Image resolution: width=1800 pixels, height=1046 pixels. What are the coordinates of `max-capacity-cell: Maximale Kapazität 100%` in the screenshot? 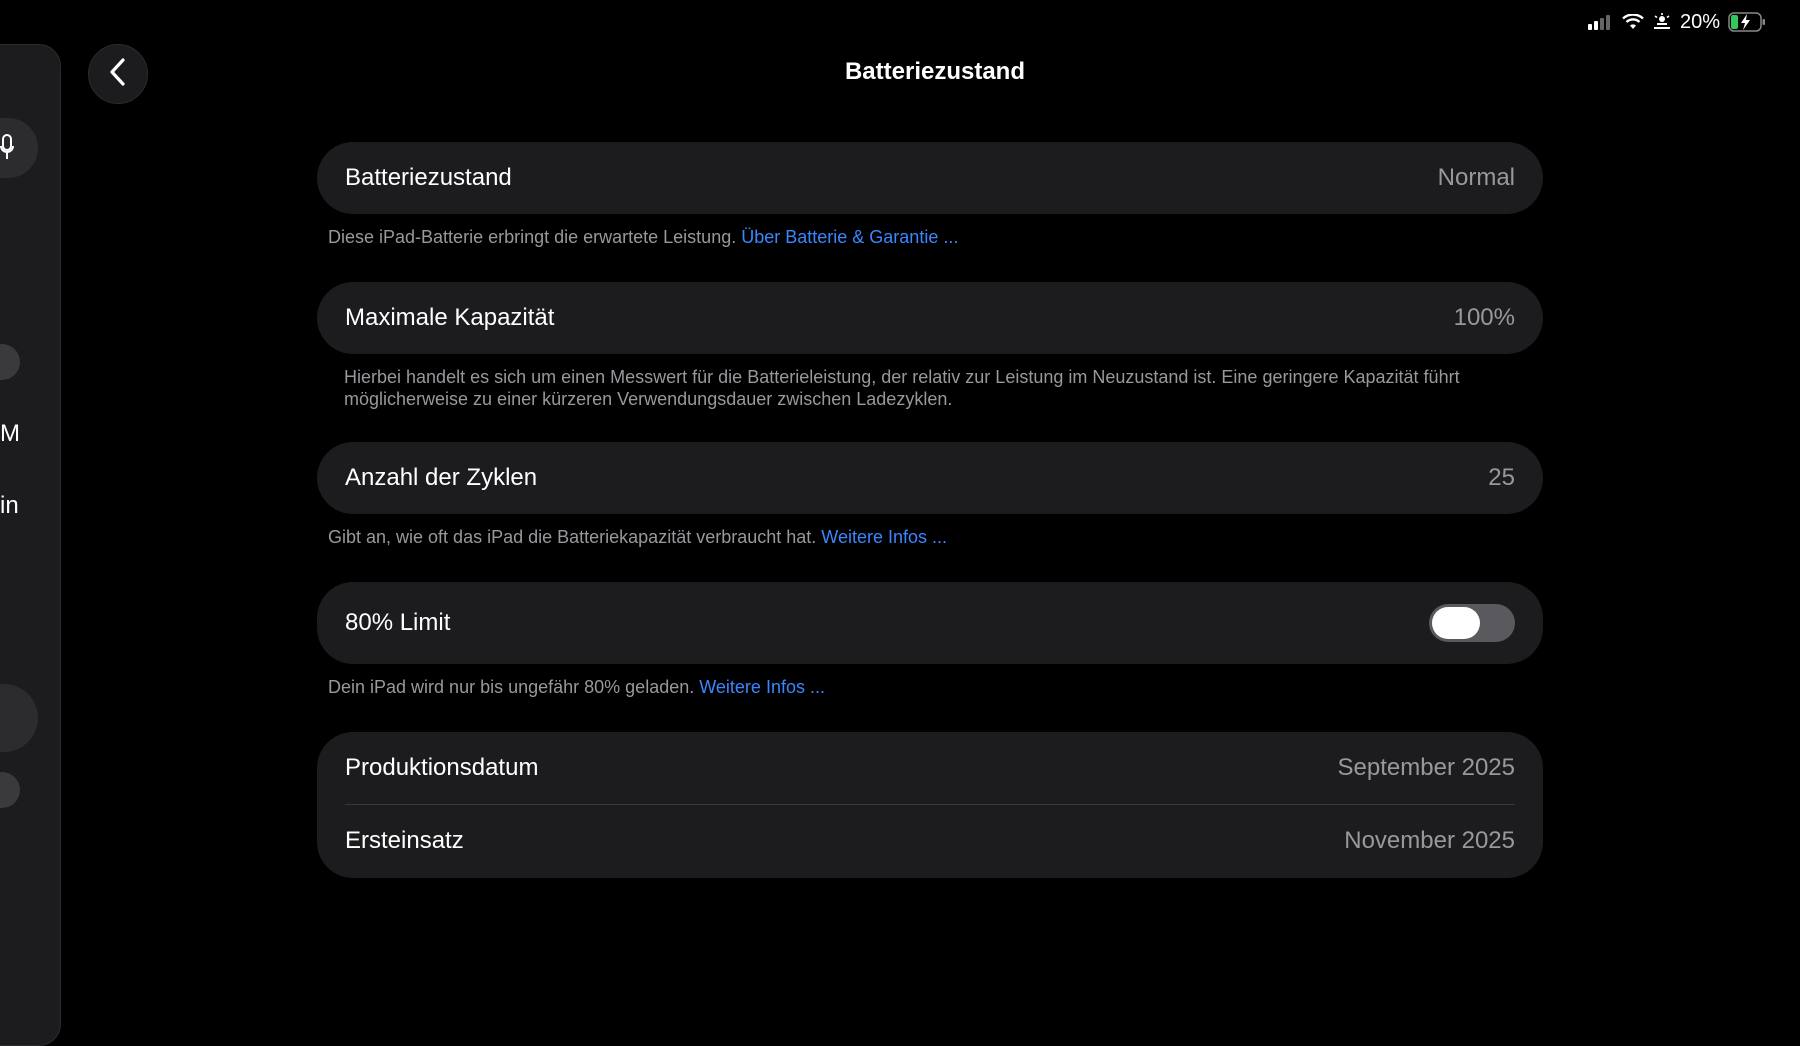 It's located at (930, 318).